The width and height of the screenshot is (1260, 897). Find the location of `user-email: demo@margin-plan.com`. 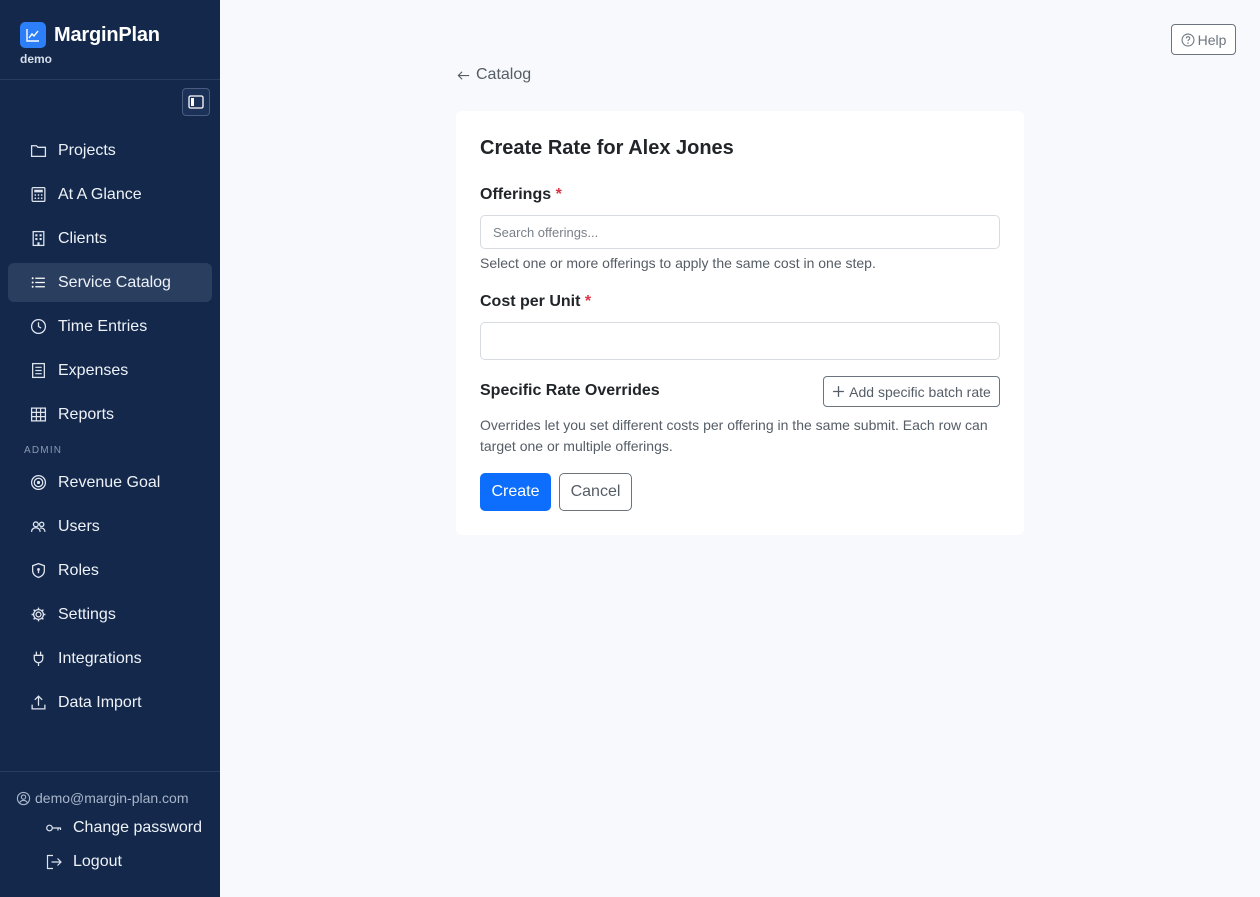

user-email: demo@margin-plan.com is located at coordinates (102, 798).